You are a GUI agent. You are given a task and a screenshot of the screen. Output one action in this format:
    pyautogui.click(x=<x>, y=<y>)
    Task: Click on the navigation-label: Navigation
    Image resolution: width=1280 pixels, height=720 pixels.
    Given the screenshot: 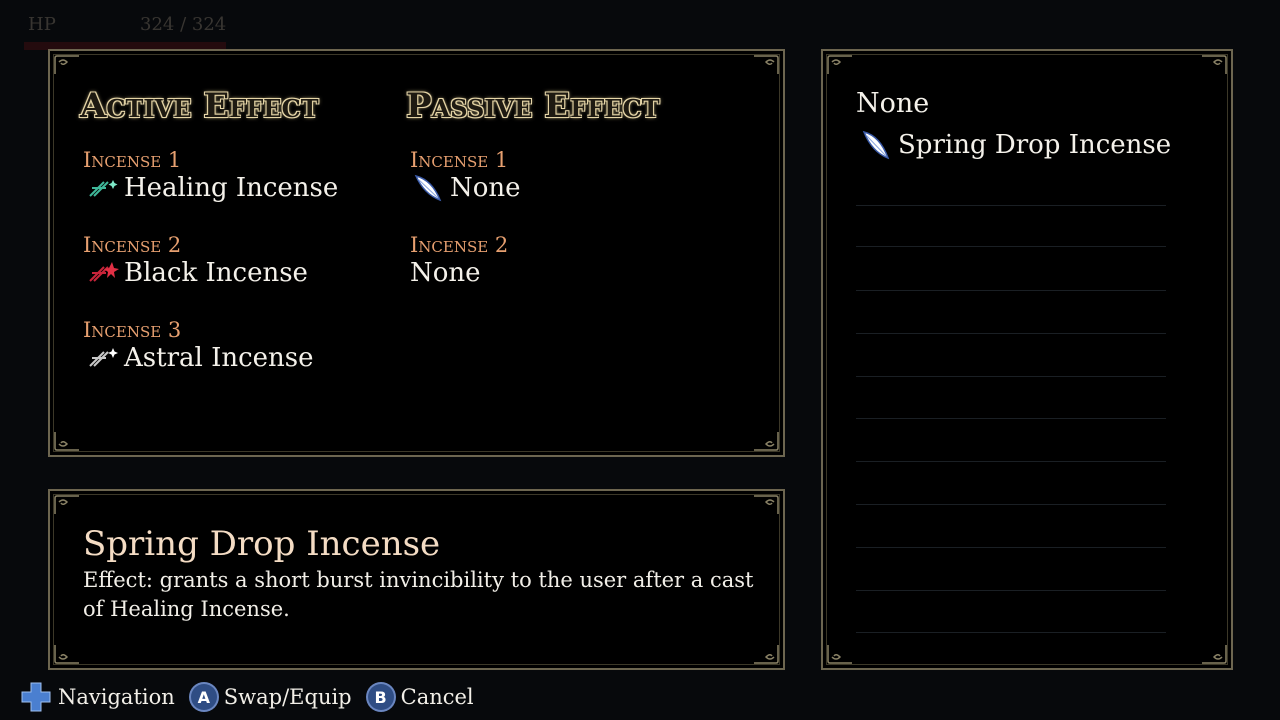 What is the action you would take?
    pyautogui.click(x=116, y=697)
    